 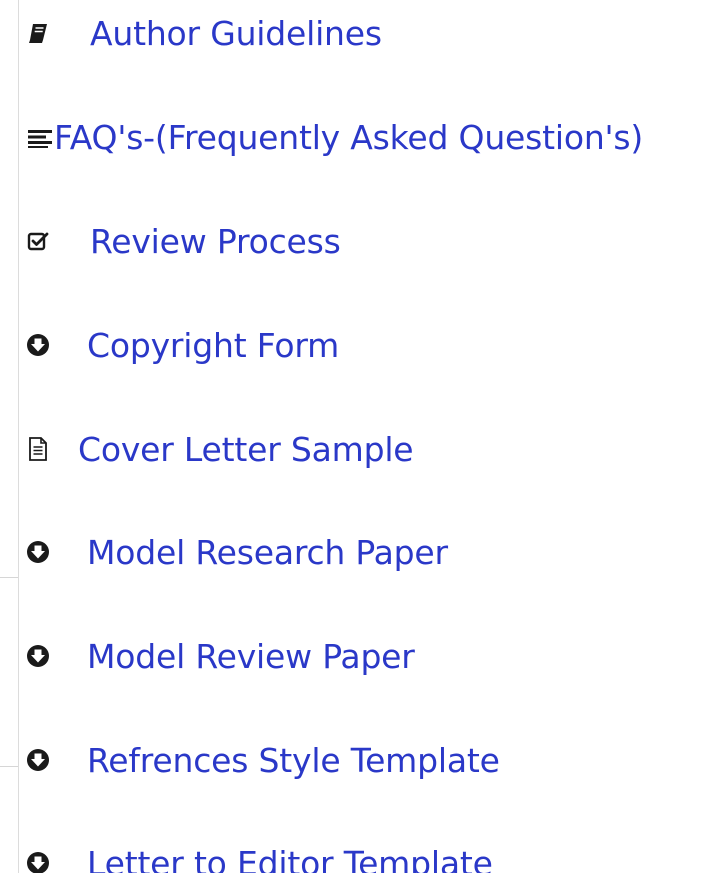 I want to click on menu-item-model-research-paper: Model Research Paper, so click(x=236, y=552).